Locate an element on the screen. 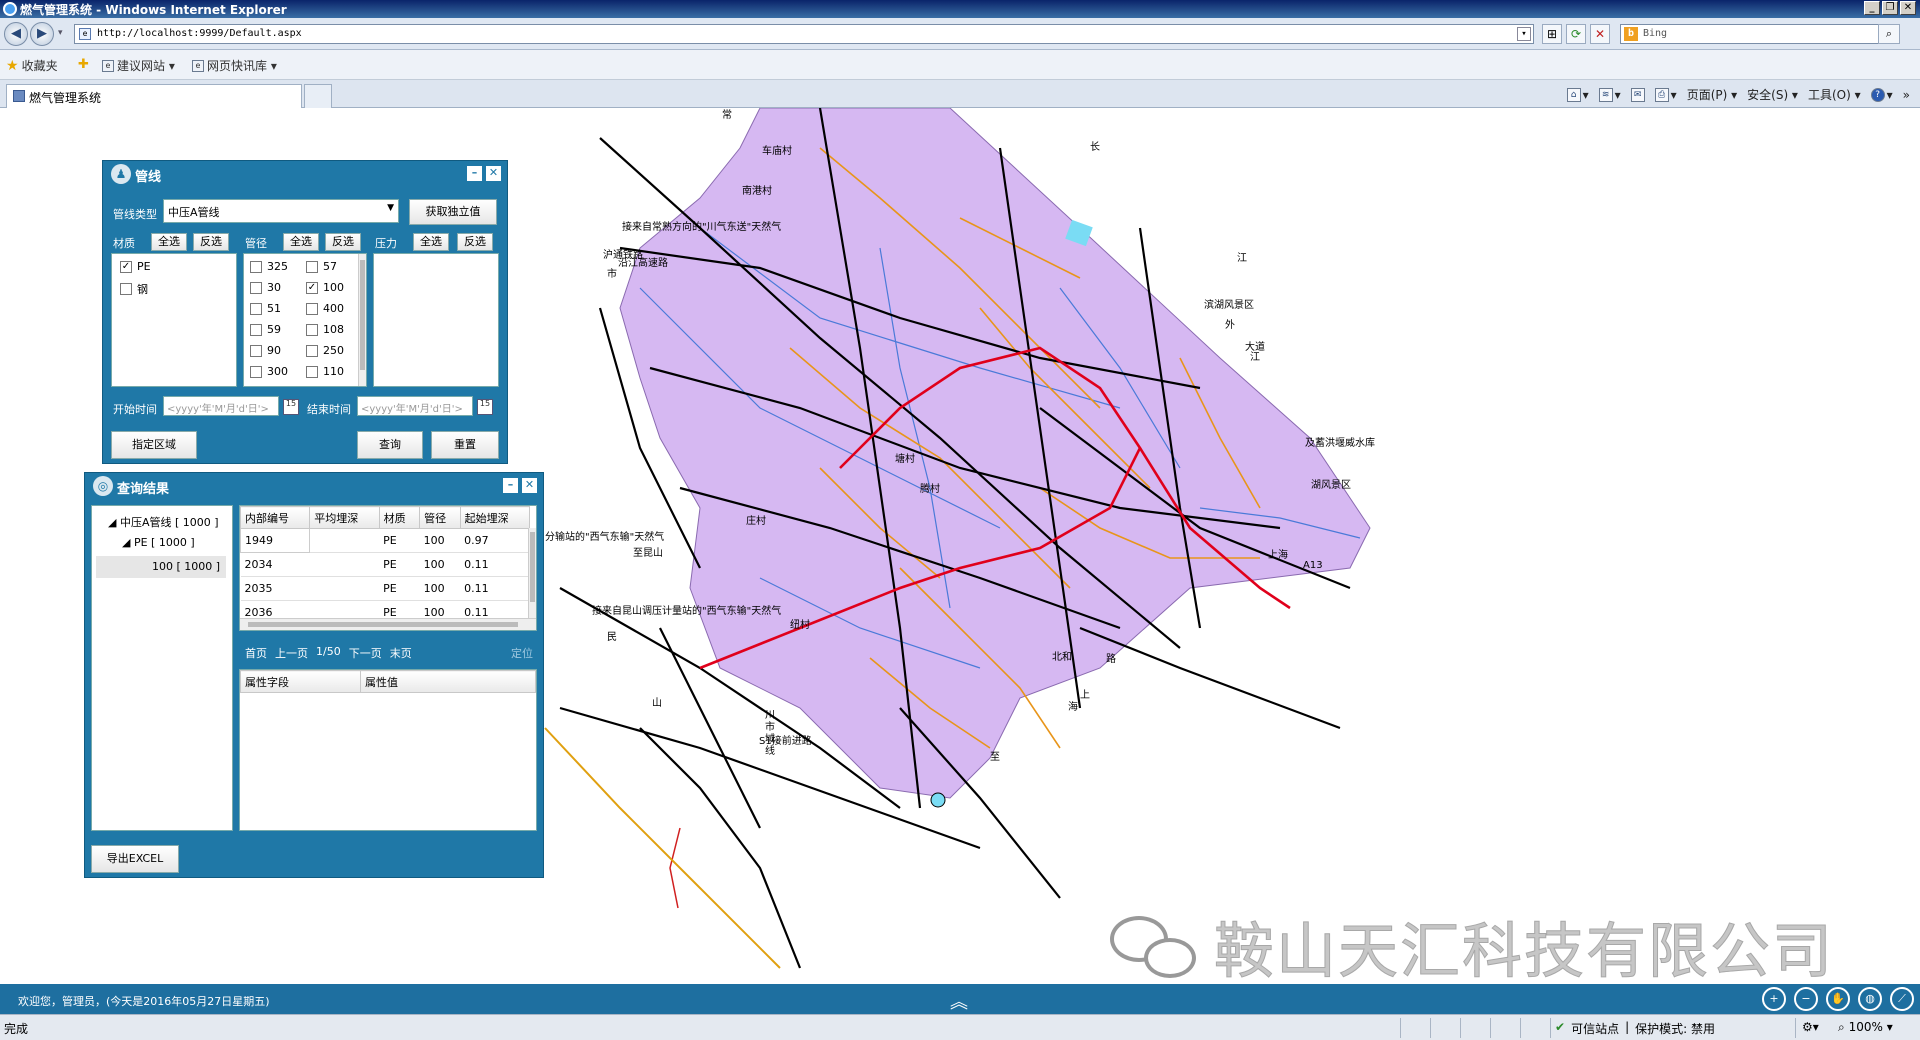  forward-icon: ▶ is located at coordinates (42, 34).